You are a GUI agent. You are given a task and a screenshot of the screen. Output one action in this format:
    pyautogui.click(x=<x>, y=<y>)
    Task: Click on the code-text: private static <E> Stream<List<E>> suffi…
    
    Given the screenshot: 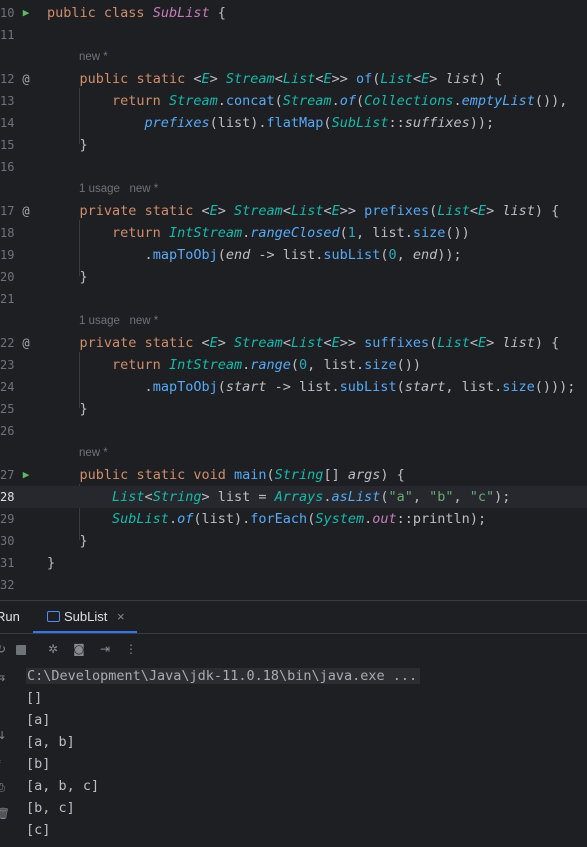 What is the action you would take?
    pyautogui.click(x=319, y=343)
    